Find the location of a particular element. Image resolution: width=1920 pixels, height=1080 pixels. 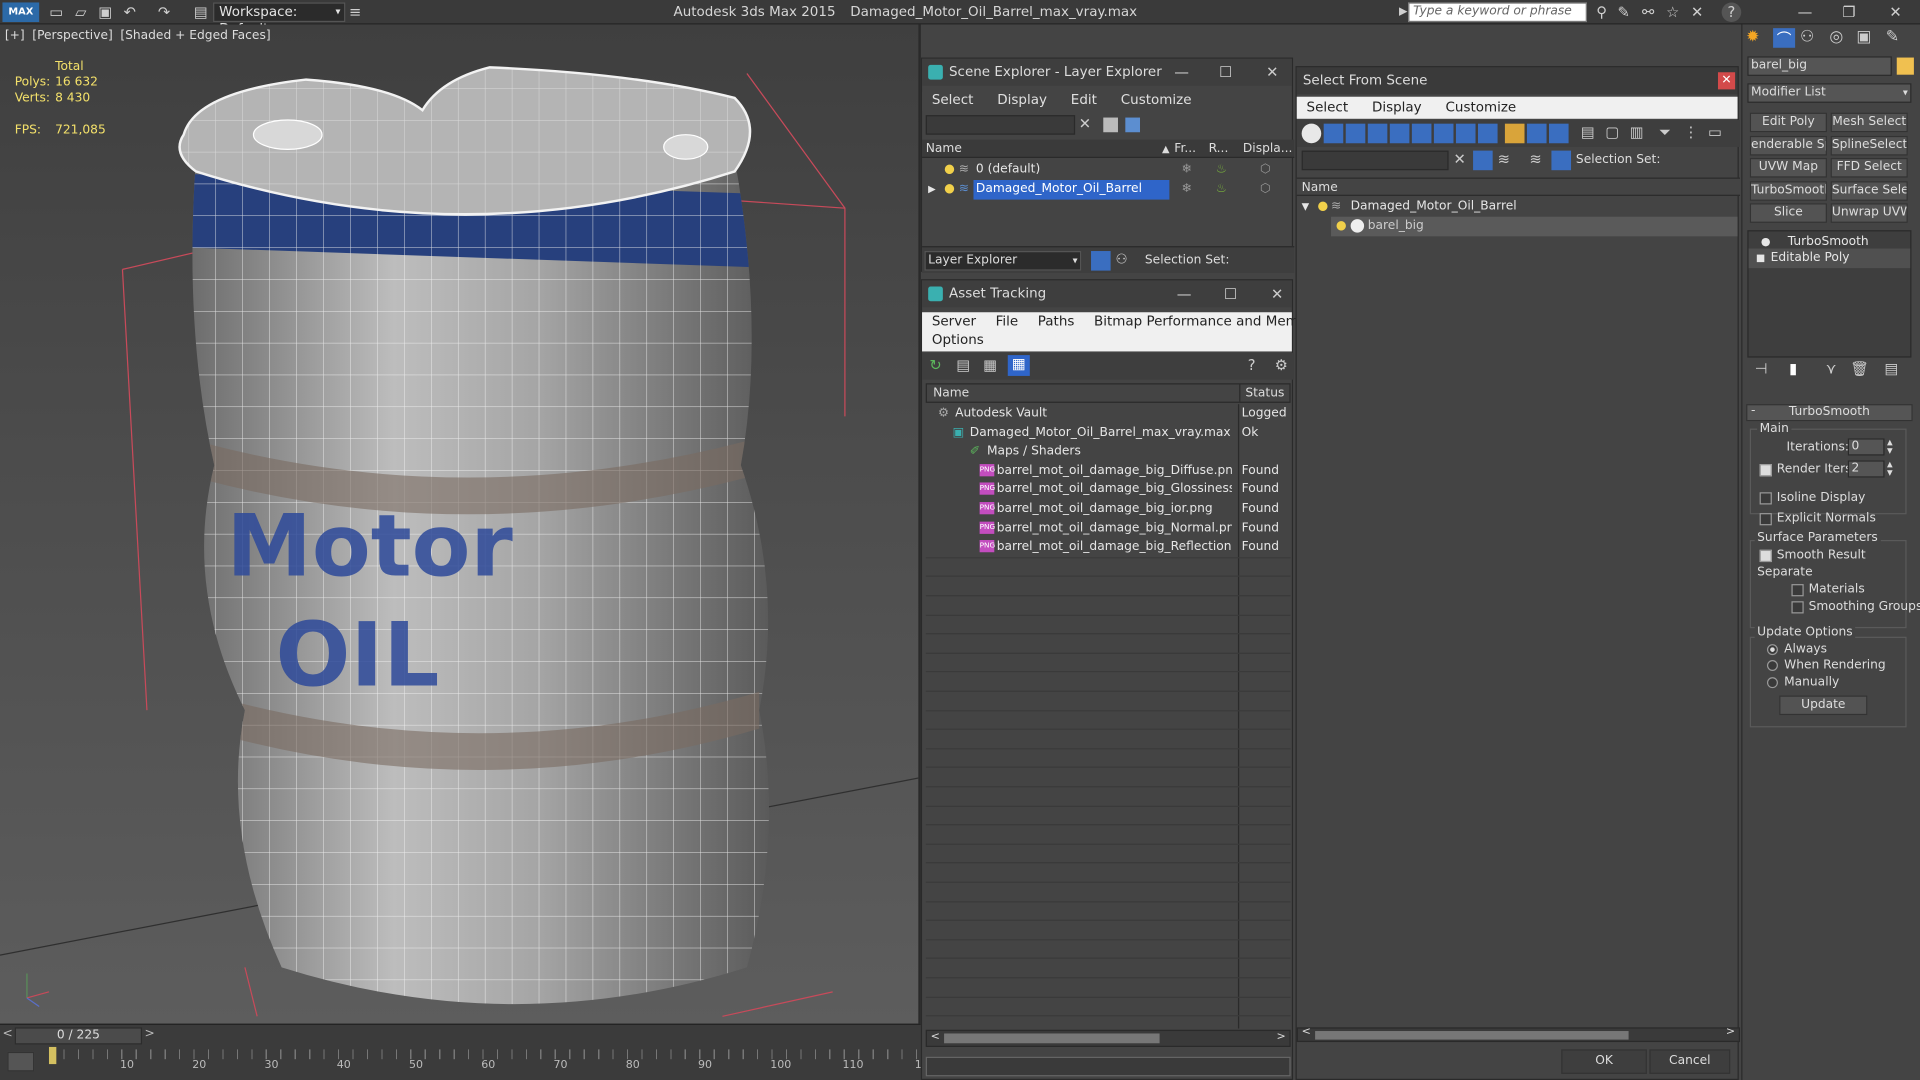

create-tab-icon: ✹ is located at coordinates (1757, 38).